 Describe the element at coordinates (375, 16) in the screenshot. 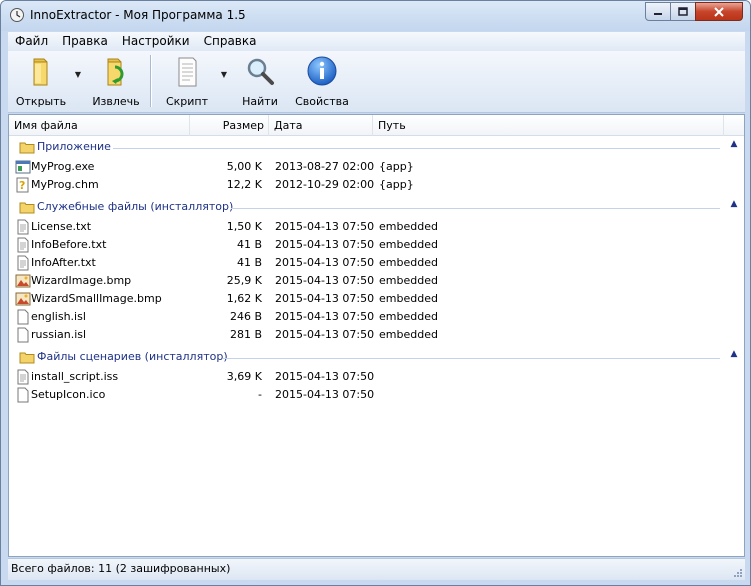

I see `title-bar: InnoExtractor - Моя Программа 1.5` at that location.